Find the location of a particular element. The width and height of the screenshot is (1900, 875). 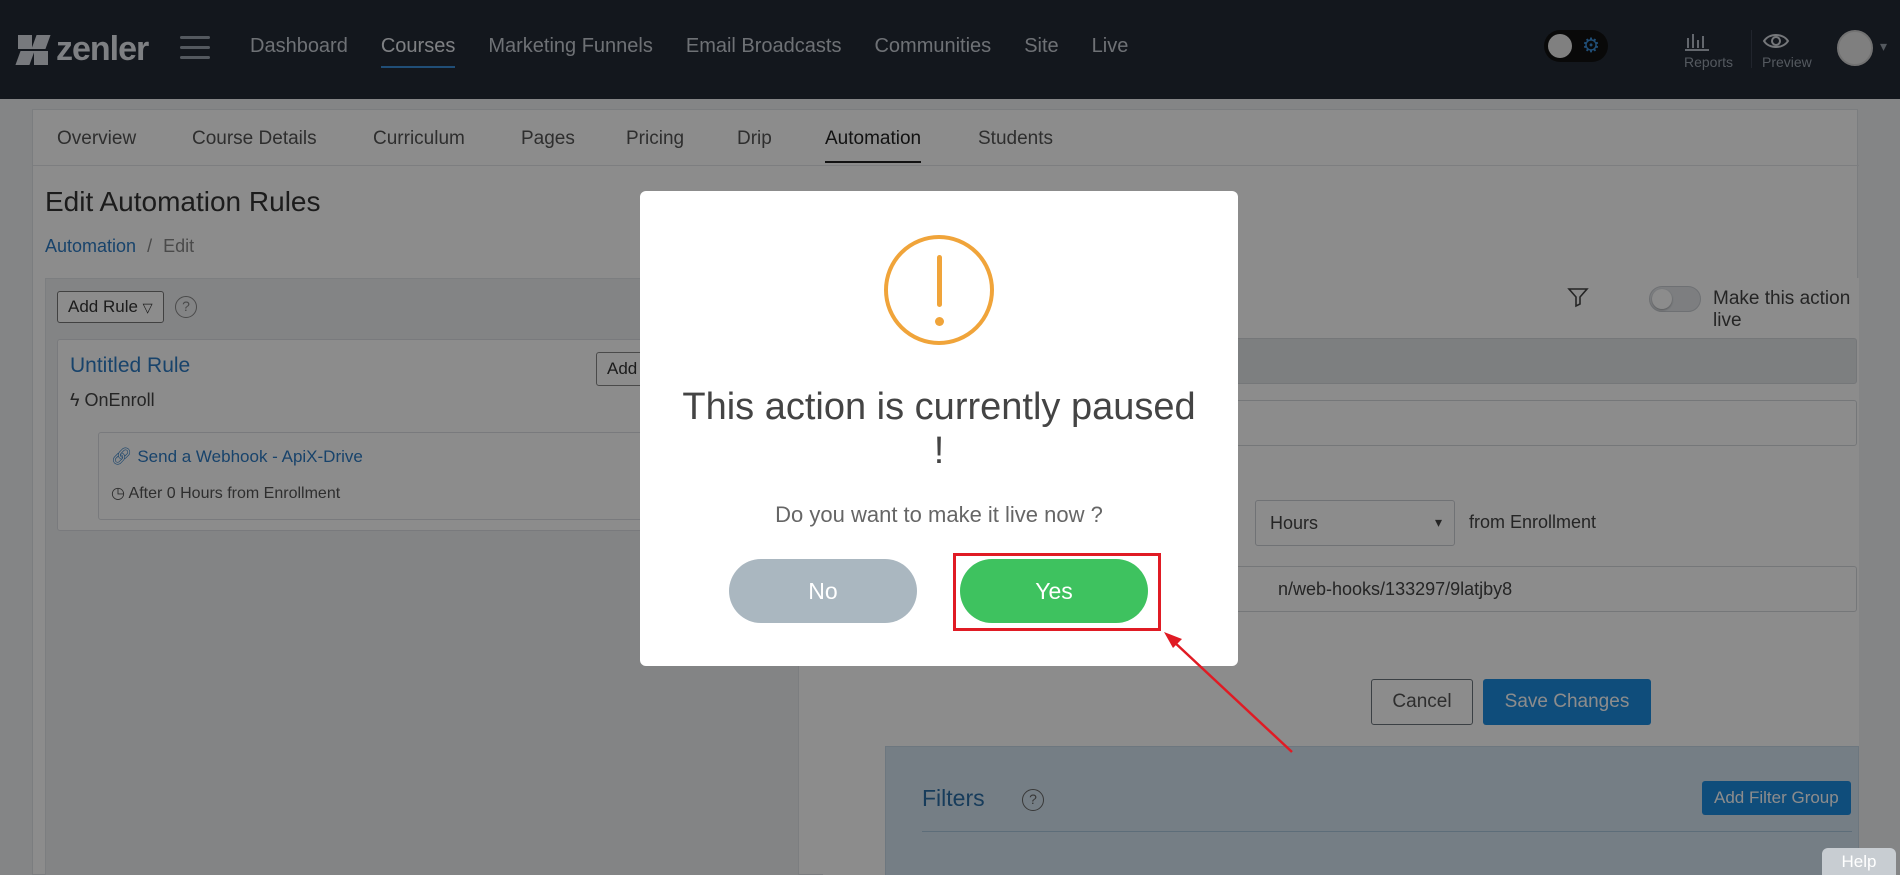

help-tab: Help is located at coordinates (1859, 861).